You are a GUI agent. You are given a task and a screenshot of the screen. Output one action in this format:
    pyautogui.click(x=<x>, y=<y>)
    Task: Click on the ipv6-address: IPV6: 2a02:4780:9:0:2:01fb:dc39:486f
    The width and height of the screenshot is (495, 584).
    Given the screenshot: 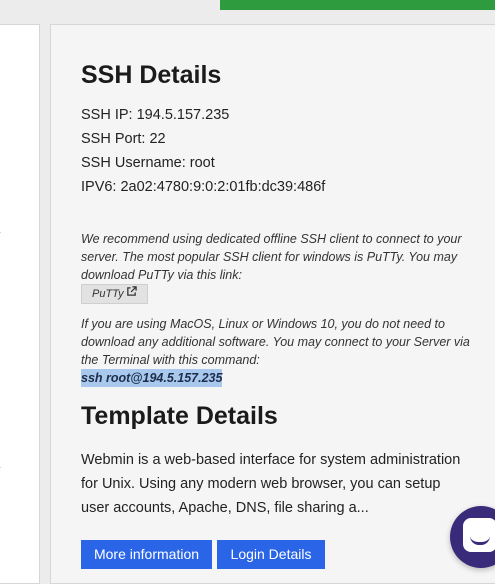 What is the action you would take?
    pyautogui.click(x=203, y=187)
    